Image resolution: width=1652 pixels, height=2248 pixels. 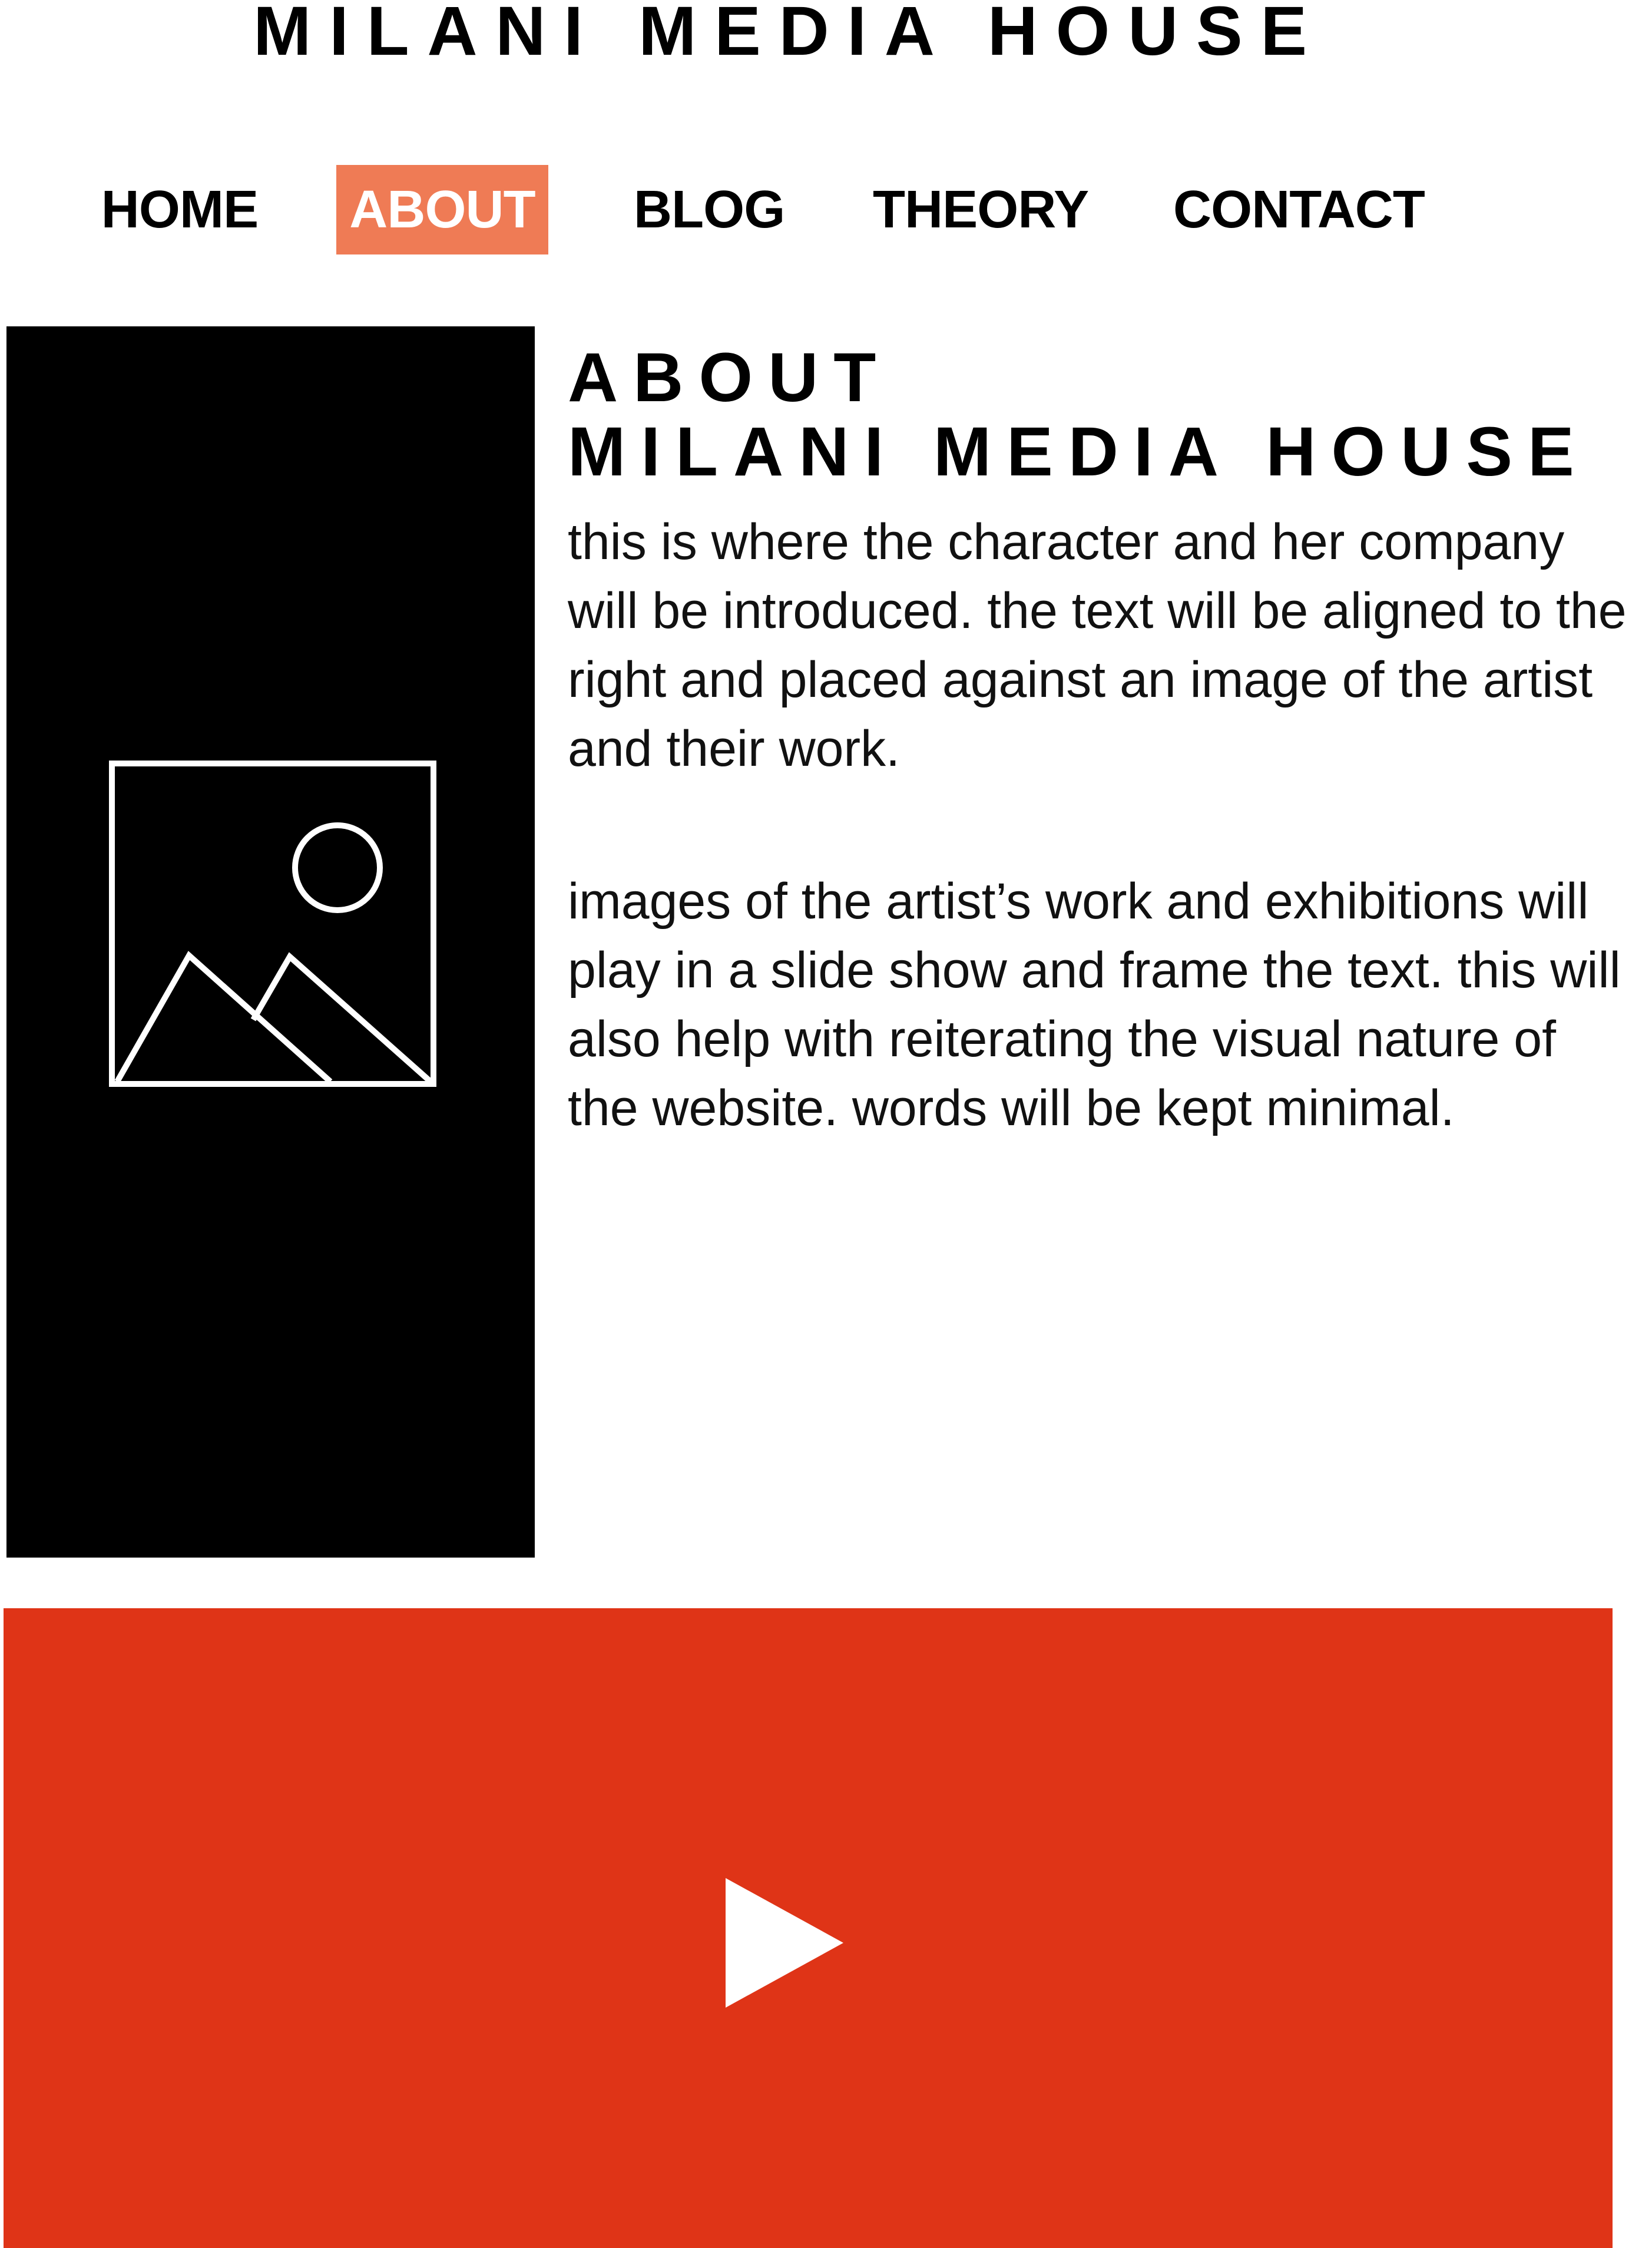 What do you see at coordinates (709, 209) in the screenshot?
I see `nav-blog: BLOG` at bounding box center [709, 209].